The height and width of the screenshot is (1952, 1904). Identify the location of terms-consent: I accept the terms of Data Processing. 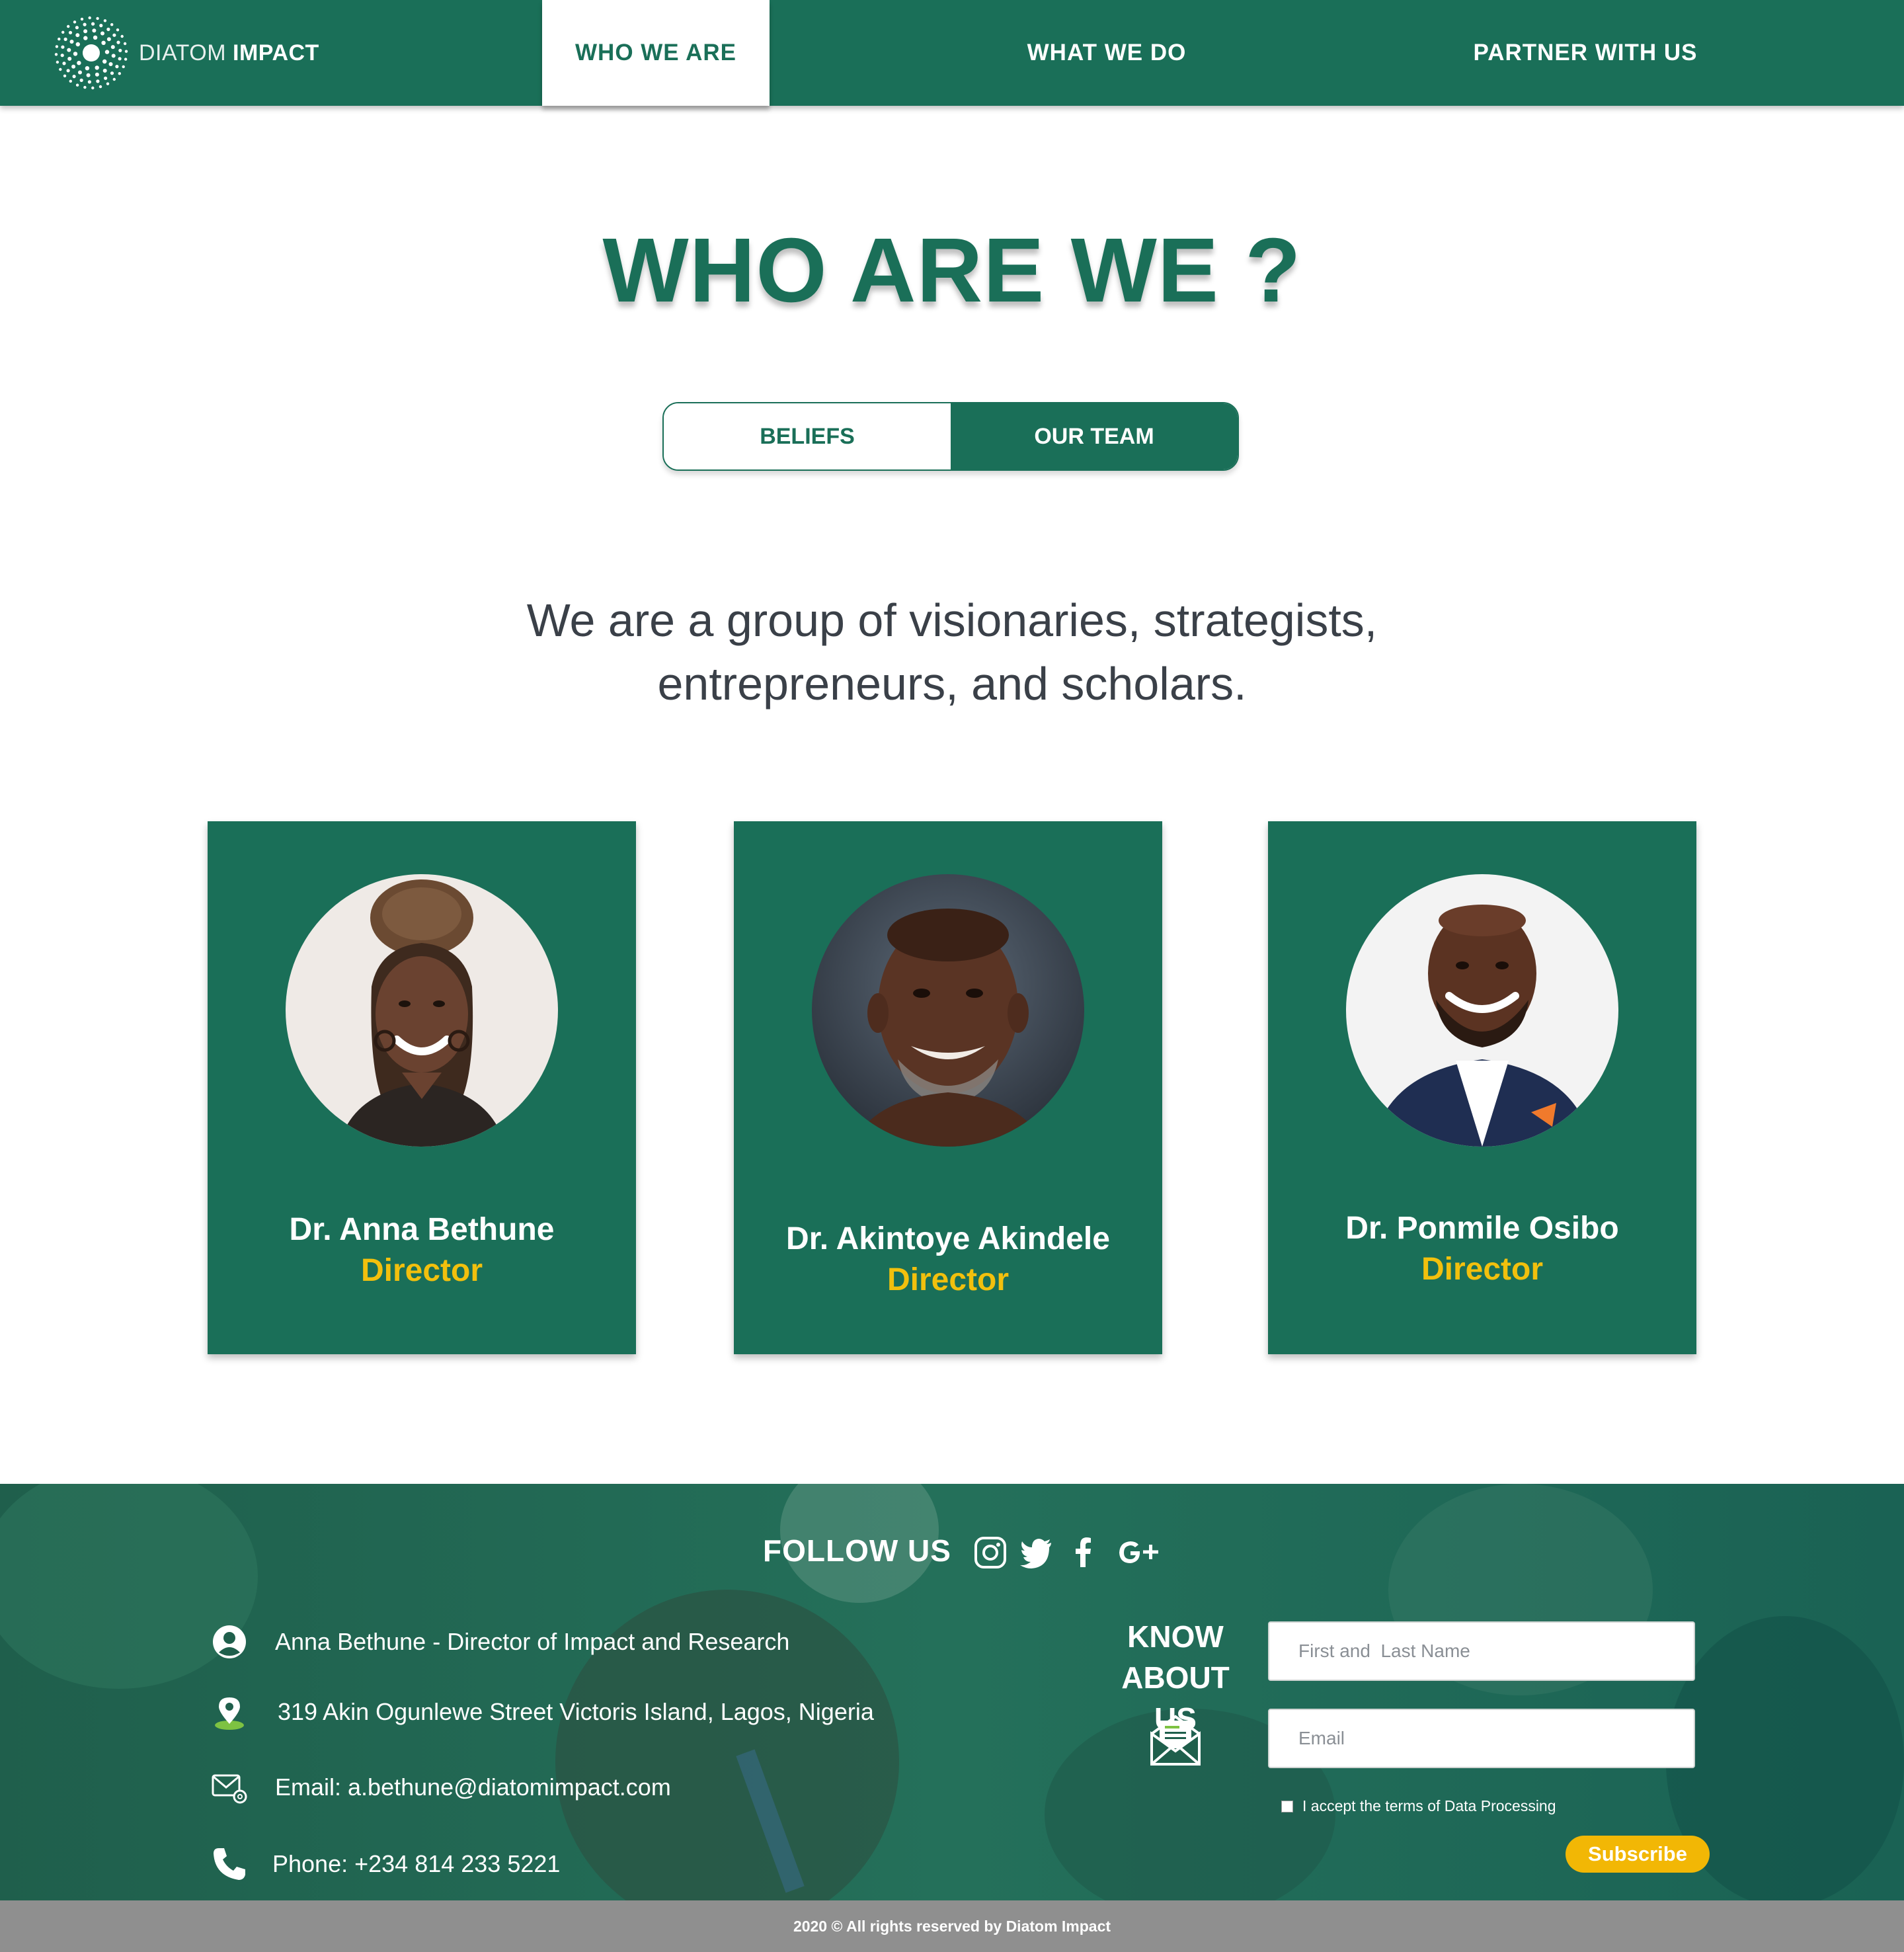
(1418, 1806).